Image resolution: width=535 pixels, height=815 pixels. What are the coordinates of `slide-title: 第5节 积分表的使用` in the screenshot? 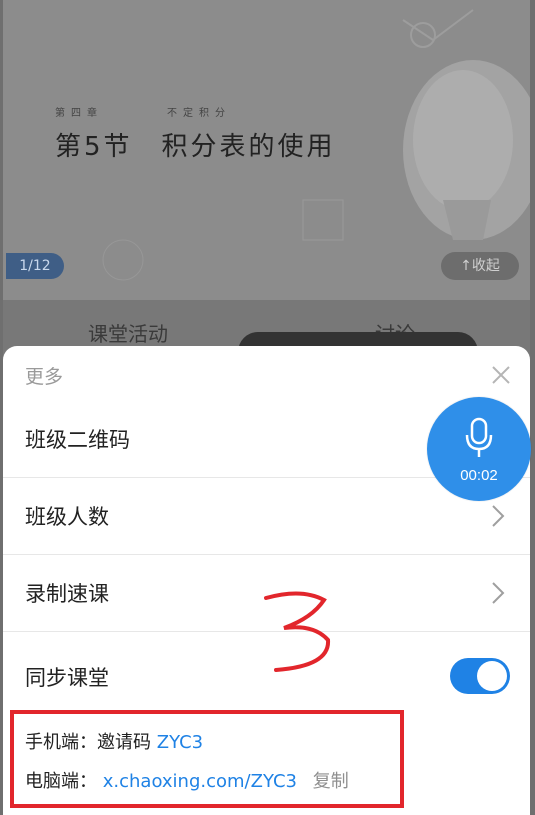 It's located at (195, 147).